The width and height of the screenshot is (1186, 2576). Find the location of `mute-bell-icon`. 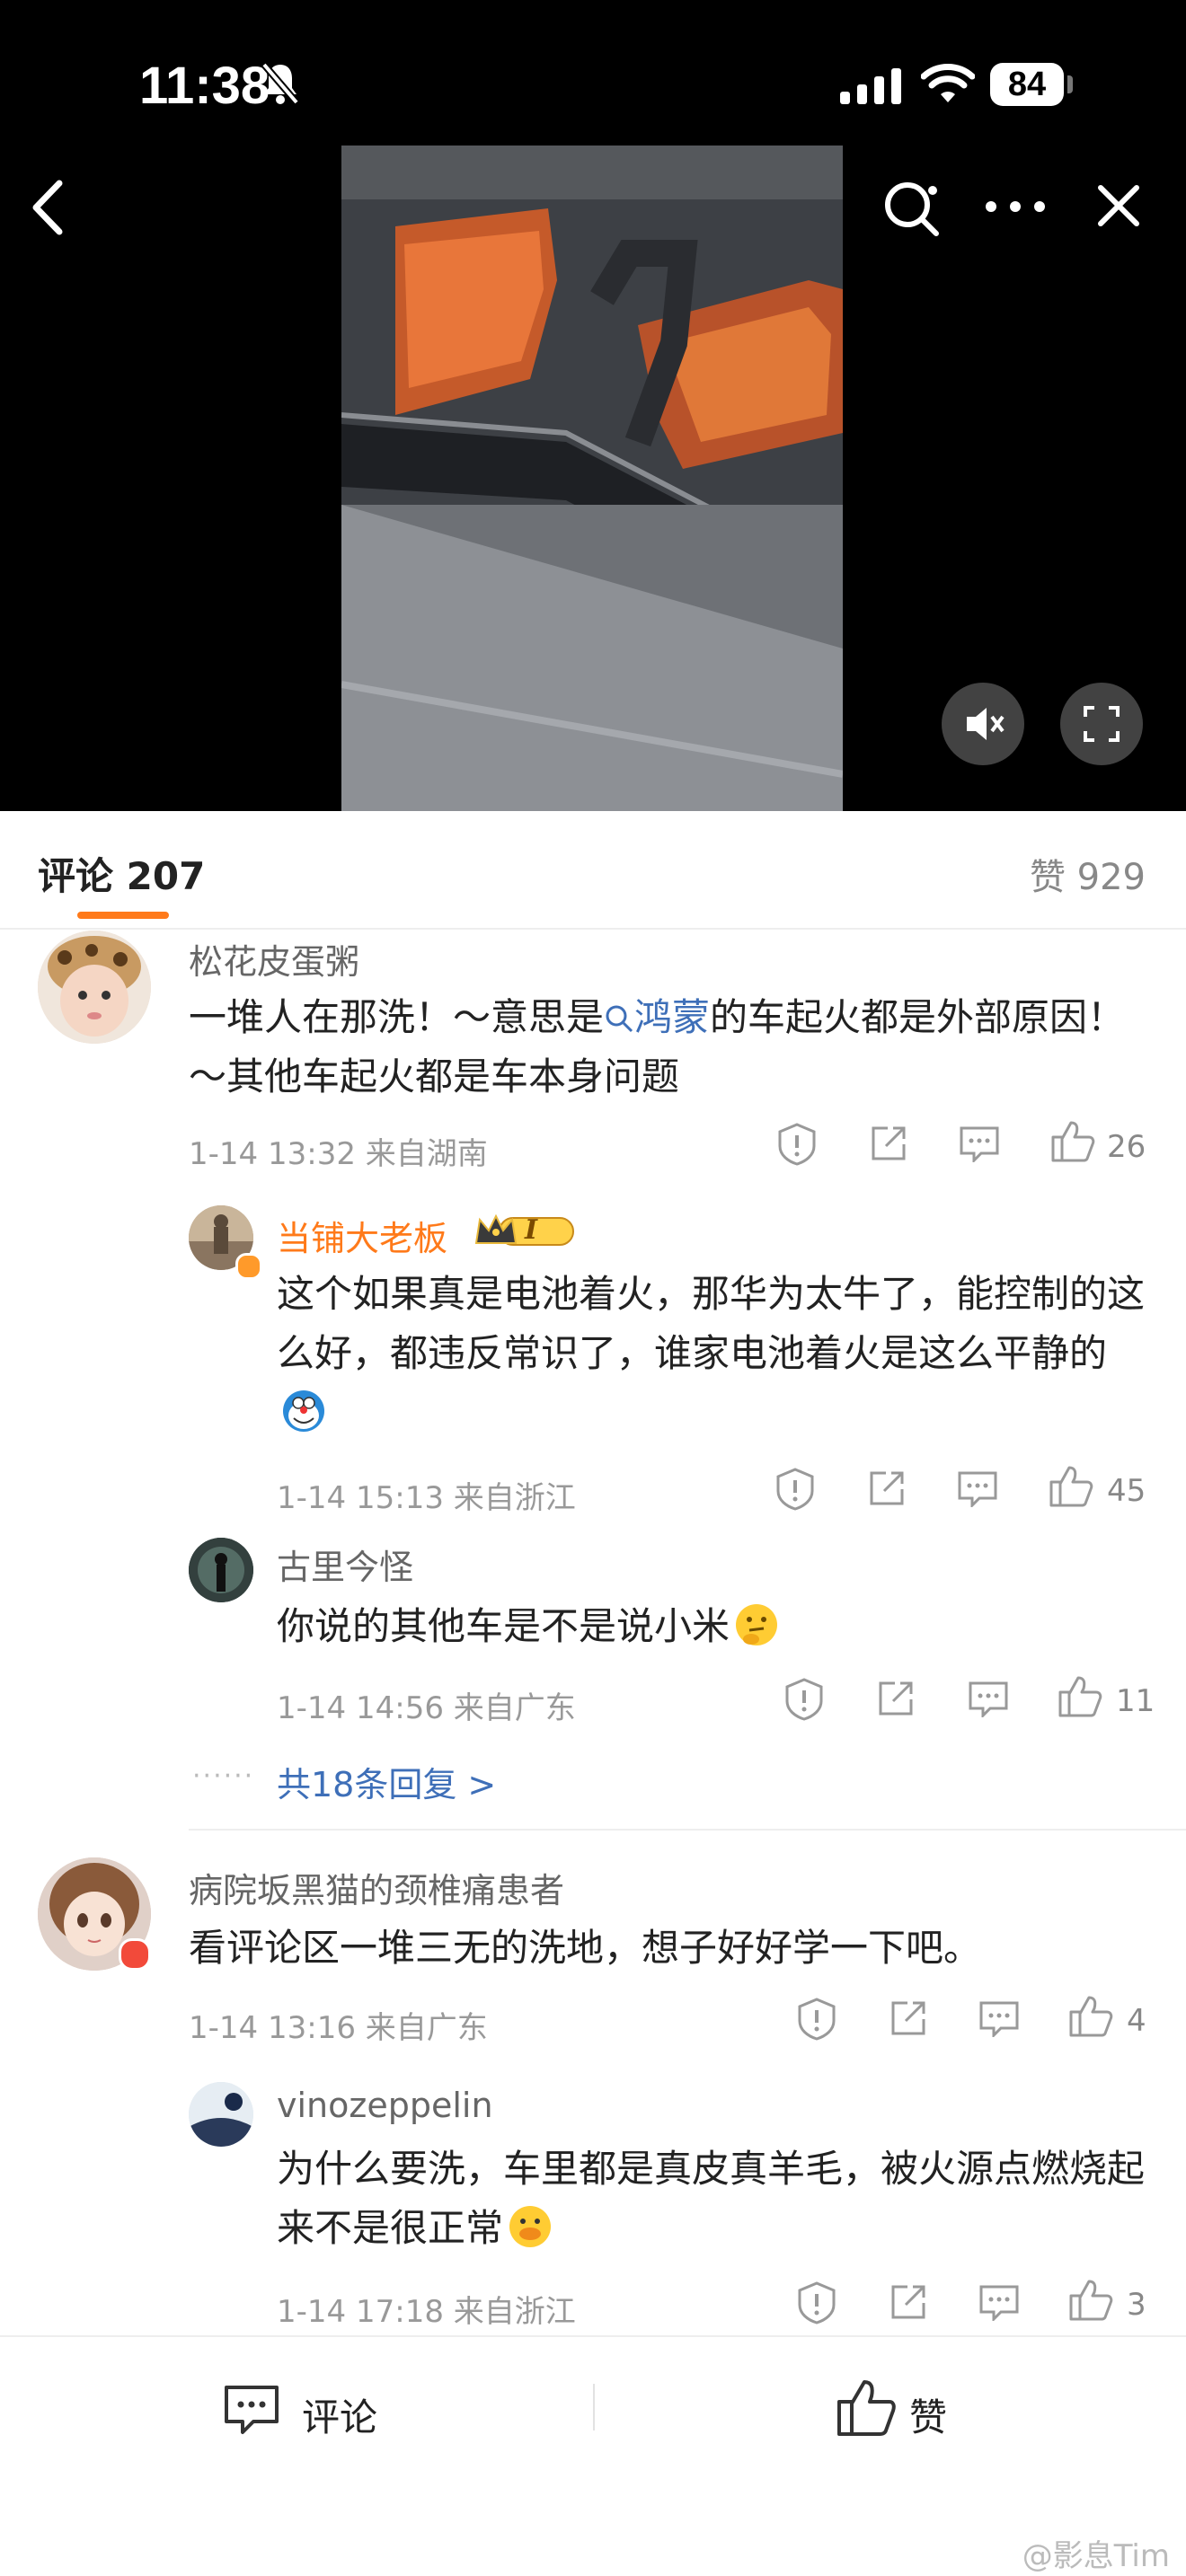

mute-bell-icon is located at coordinates (280, 85).